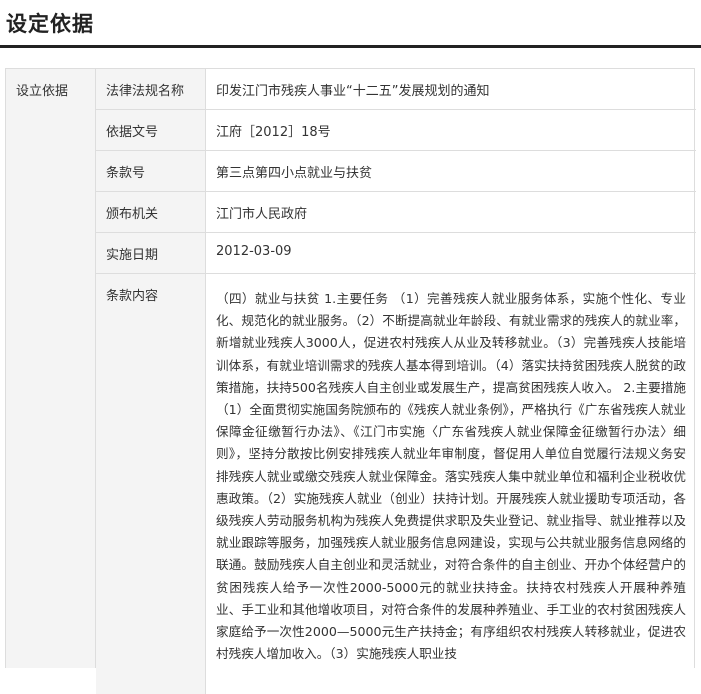 The height and width of the screenshot is (694, 701). What do you see at coordinates (294, 173) in the screenshot?
I see `row-value: 第三点第四小点就业与扶贫` at bounding box center [294, 173].